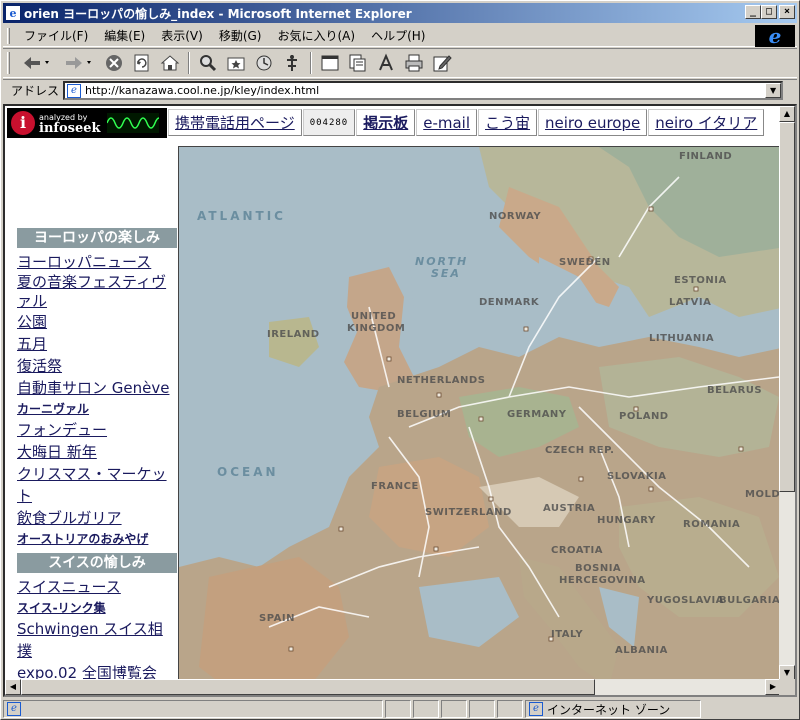  Describe the element at coordinates (316, 35) in the screenshot. I see `menu-favorites: お気に入り(A)` at that location.